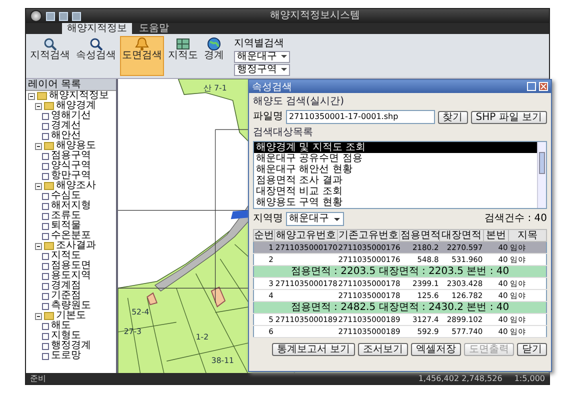  I want to click on tree-item: 조사결과, so click(75, 246).